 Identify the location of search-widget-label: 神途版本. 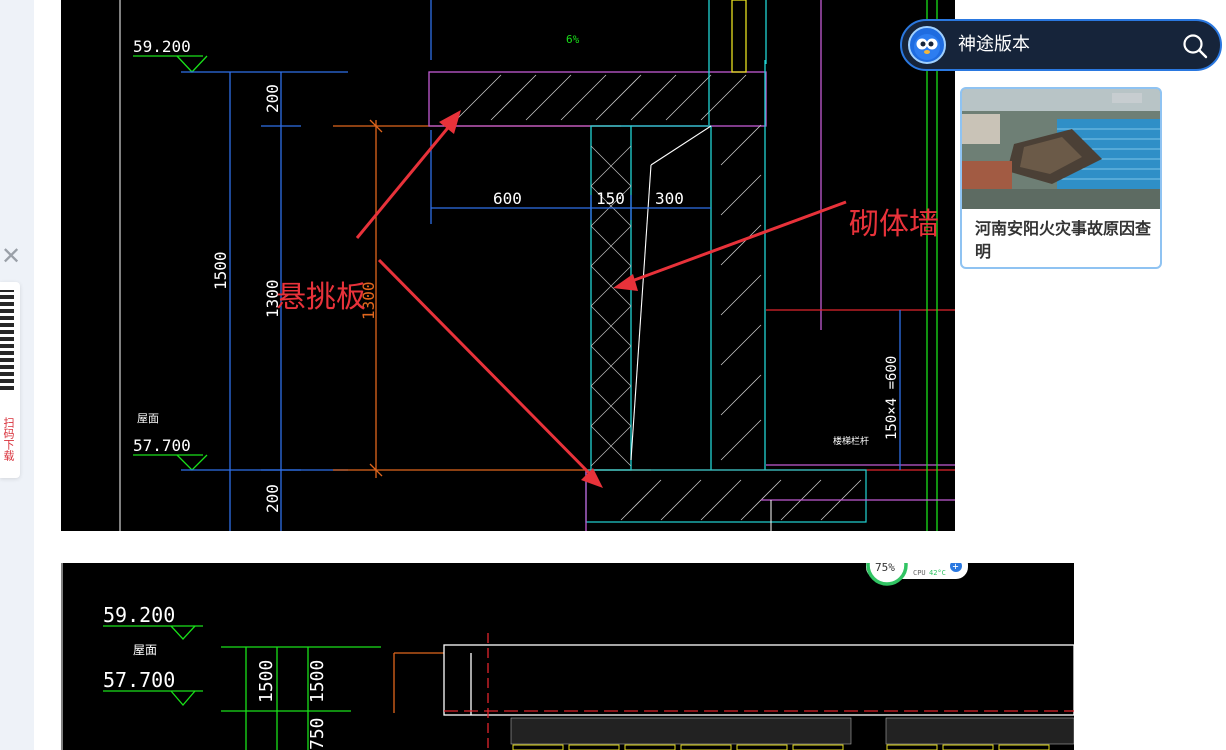
(994, 44).